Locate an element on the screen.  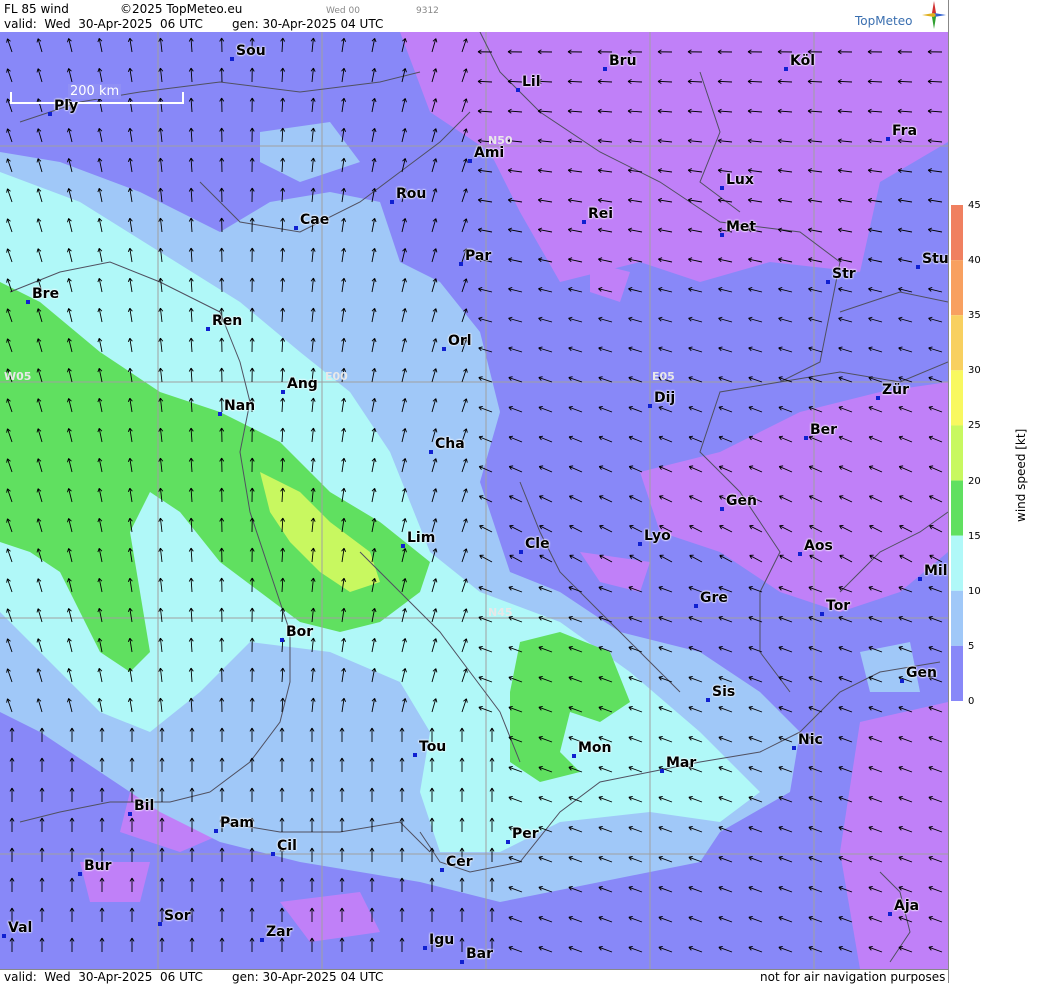
city-label: Ply is located at coordinates (66, 106).